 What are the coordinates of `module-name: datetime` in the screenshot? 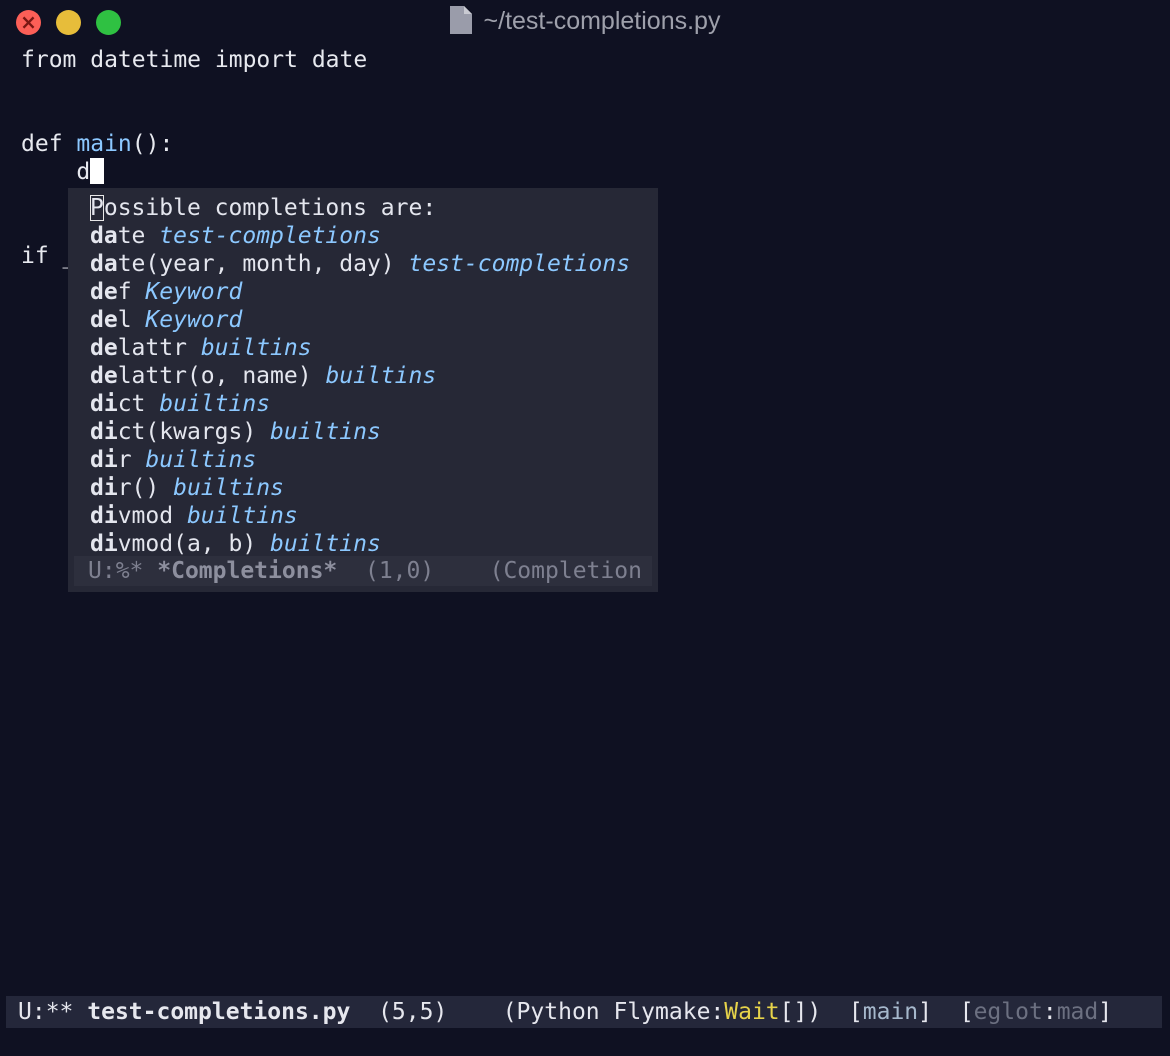 It's located at (145, 60).